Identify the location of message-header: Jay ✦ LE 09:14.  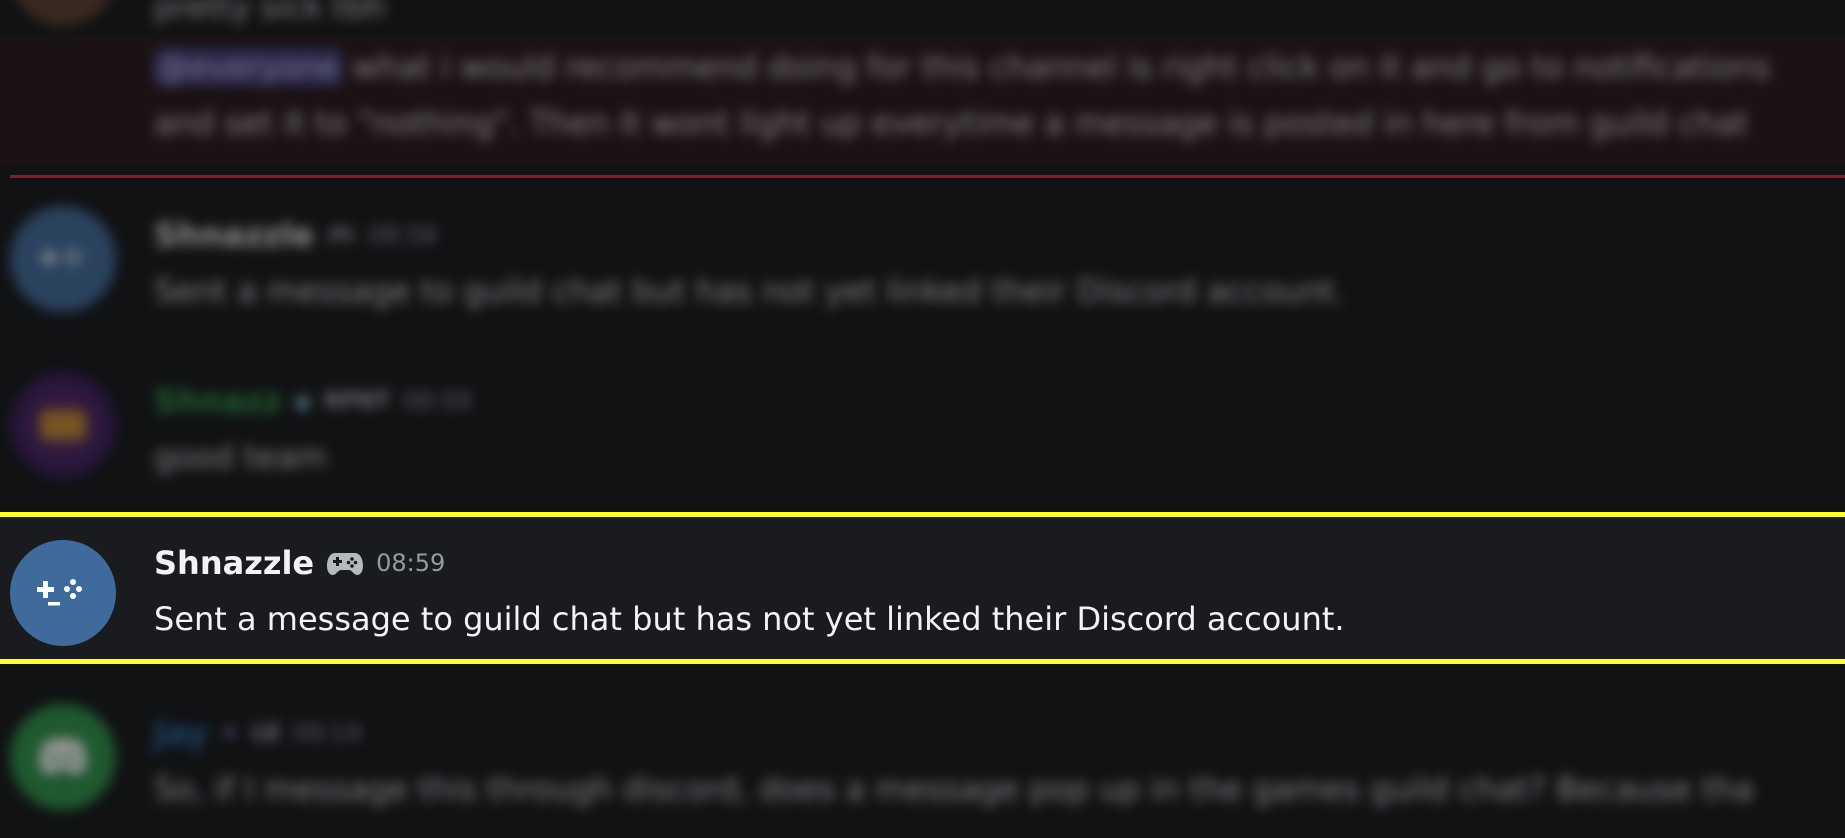
(258, 733).